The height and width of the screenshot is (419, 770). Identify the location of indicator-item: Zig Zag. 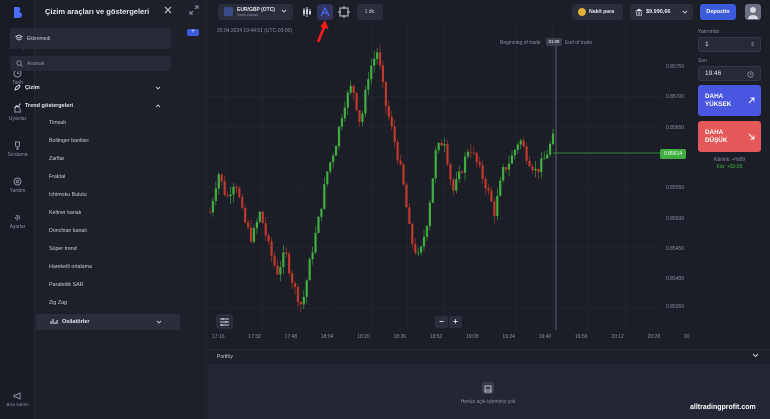
(58, 303).